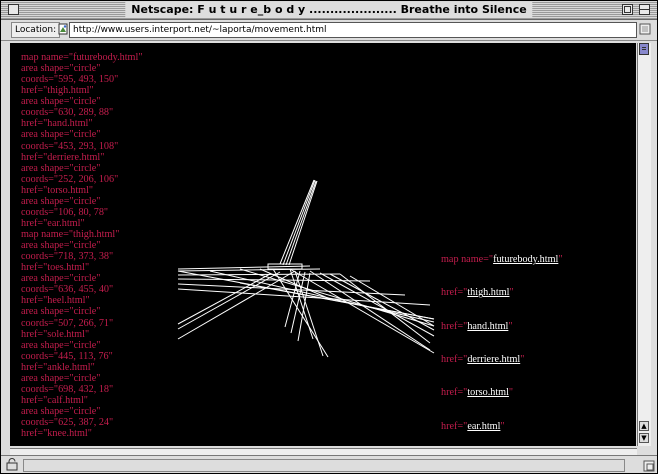  I want to click on href-line-ear: href="ear.html", so click(502, 426).